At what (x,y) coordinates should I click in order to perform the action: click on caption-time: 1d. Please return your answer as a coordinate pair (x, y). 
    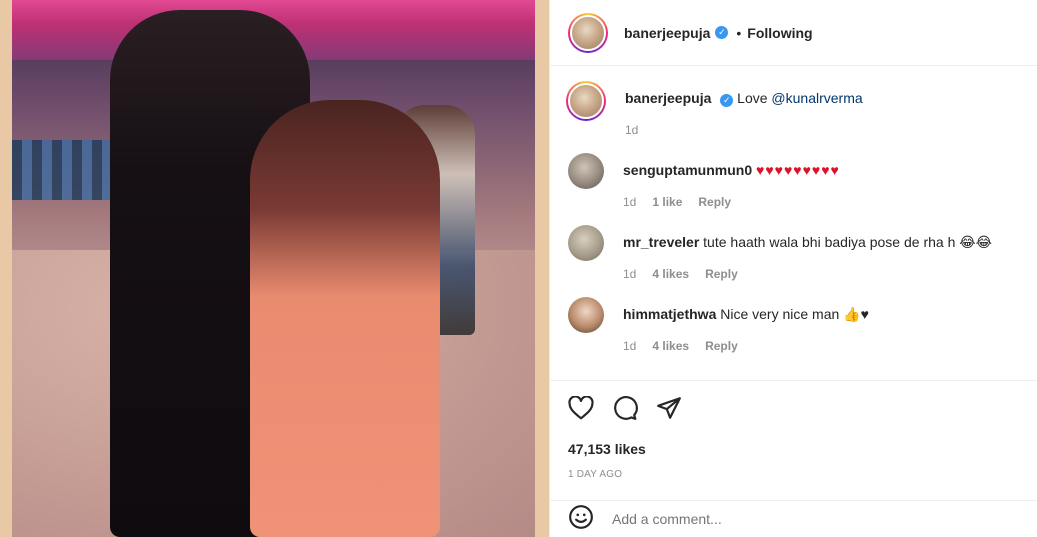
    Looking at the image, I should click on (632, 130).